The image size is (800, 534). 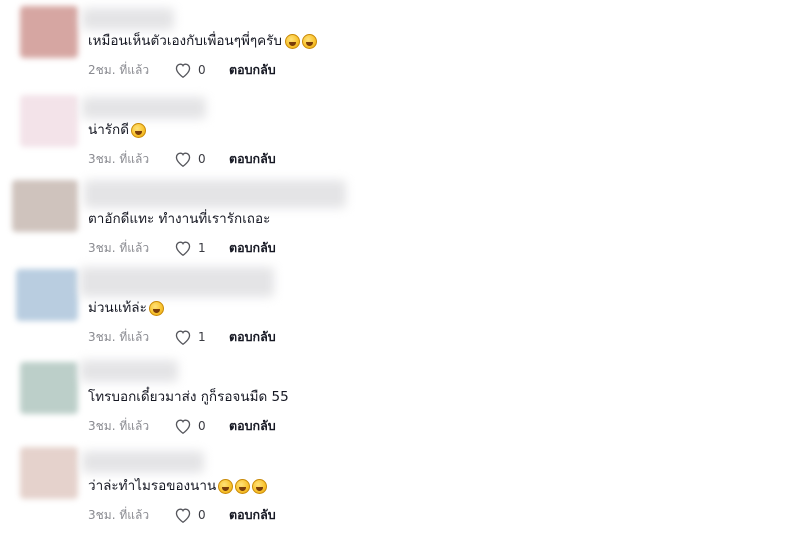 I want to click on comment-text-row: ม่วนแท้ล่ะ, so click(x=126, y=308).